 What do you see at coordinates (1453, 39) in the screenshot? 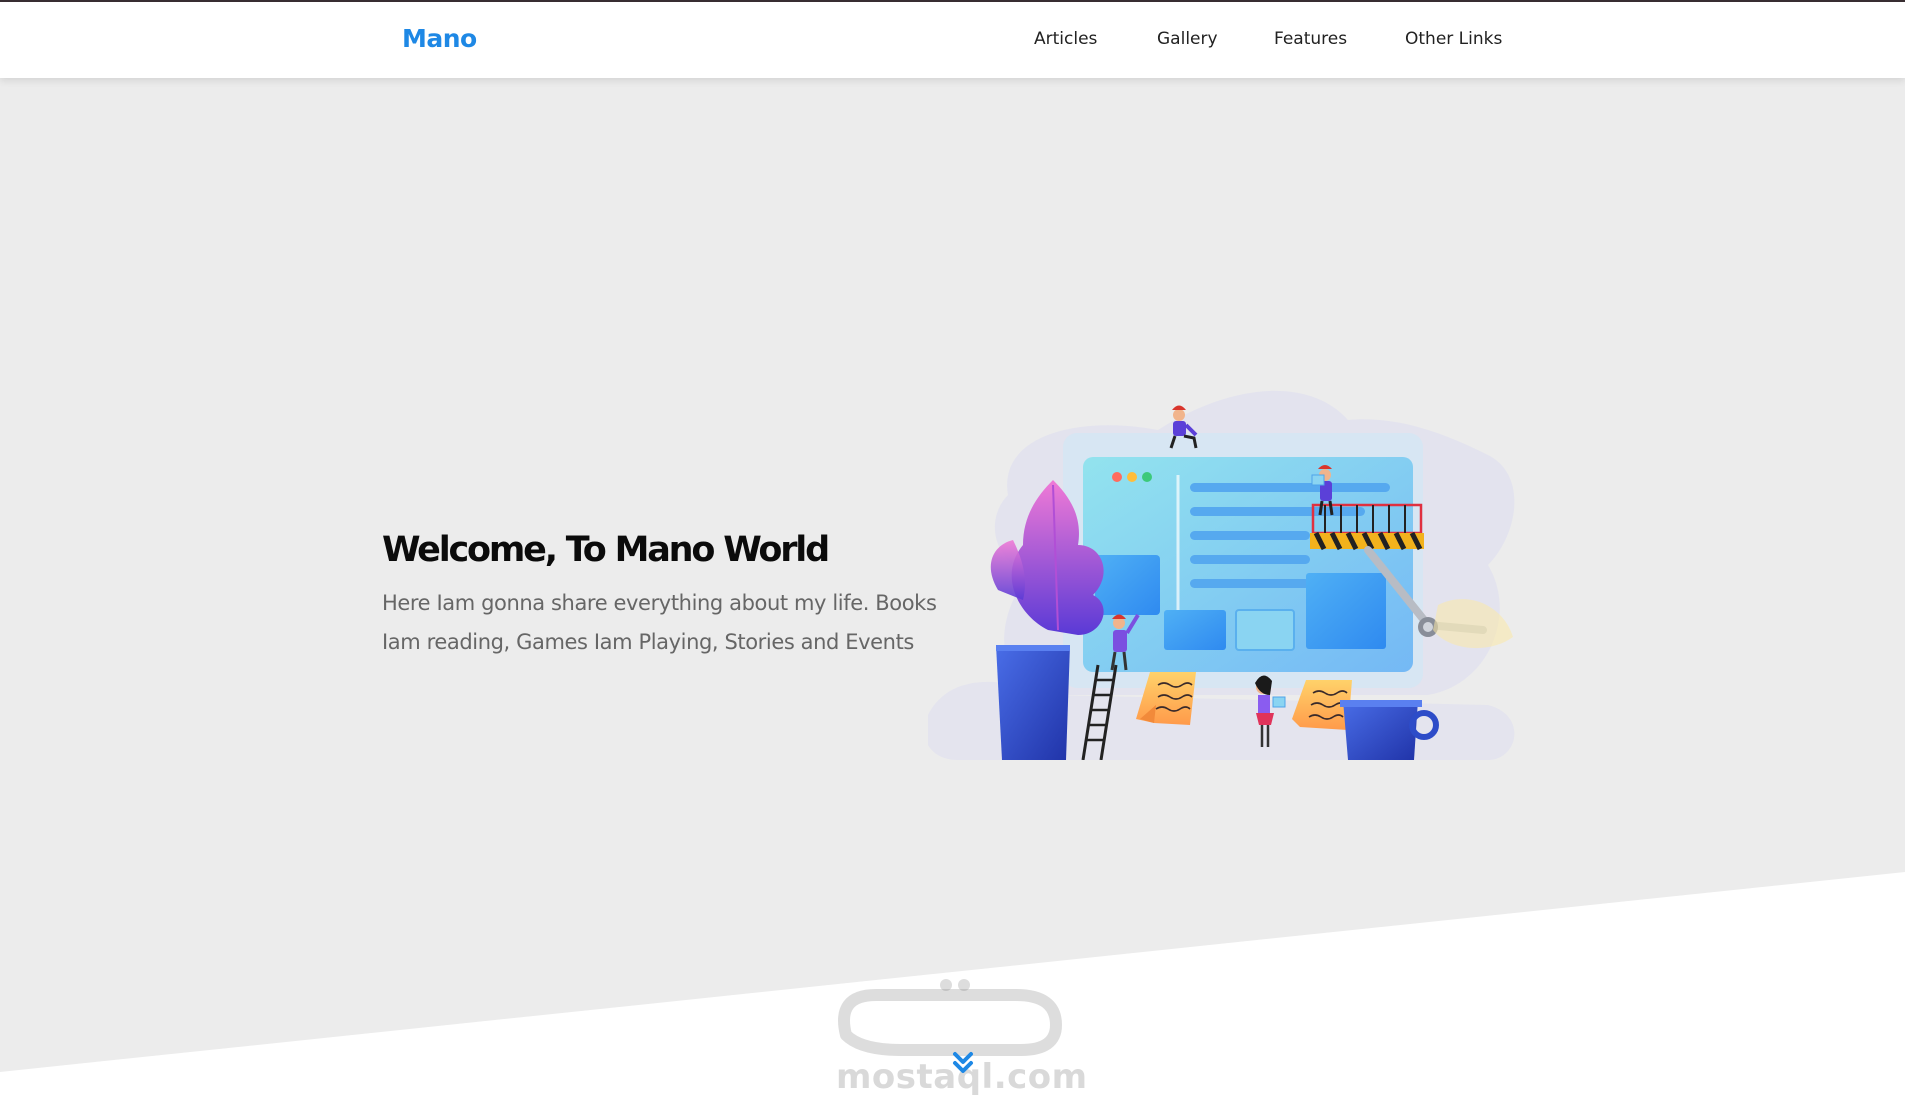
I see `nav-link-other-links: Other Links` at bounding box center [1453, 39].